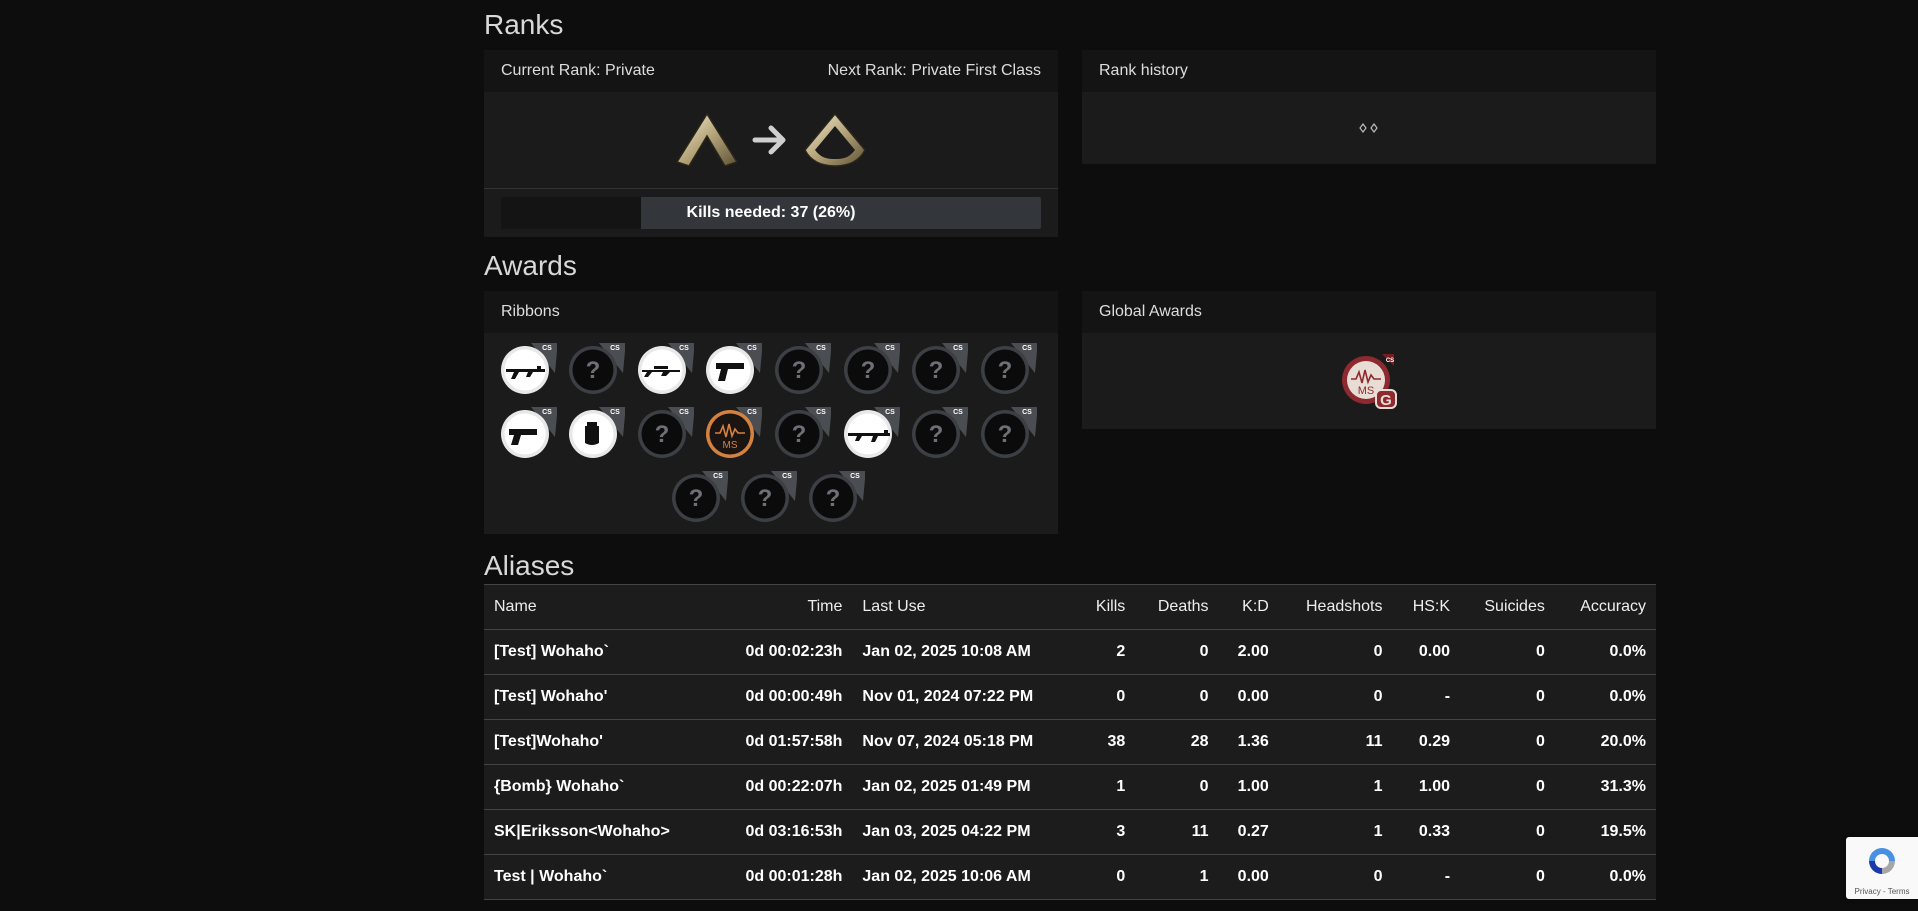 This screenshot has width=1918, height=911. What do you see at coordinates (1507, 607) in the screenshot?
I see `column-header: Suicides` at bounding box center [1507, 607].